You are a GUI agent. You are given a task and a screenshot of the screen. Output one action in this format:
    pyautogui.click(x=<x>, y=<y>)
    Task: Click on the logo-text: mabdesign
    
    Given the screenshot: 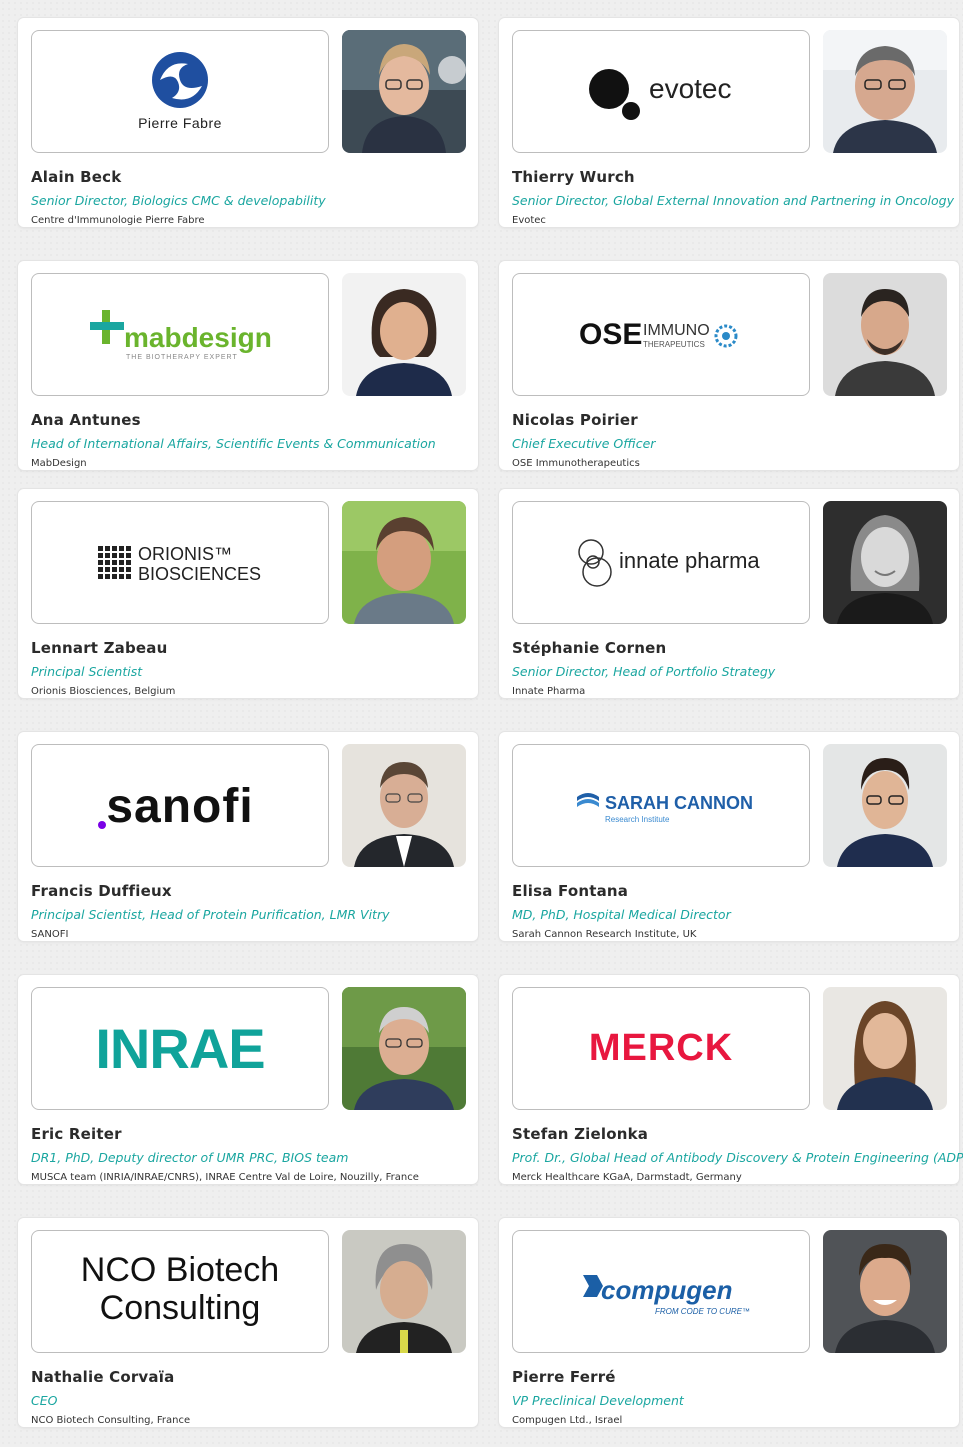 What is the action you would take?
    pyautogui.click(x=198, y=337)
    